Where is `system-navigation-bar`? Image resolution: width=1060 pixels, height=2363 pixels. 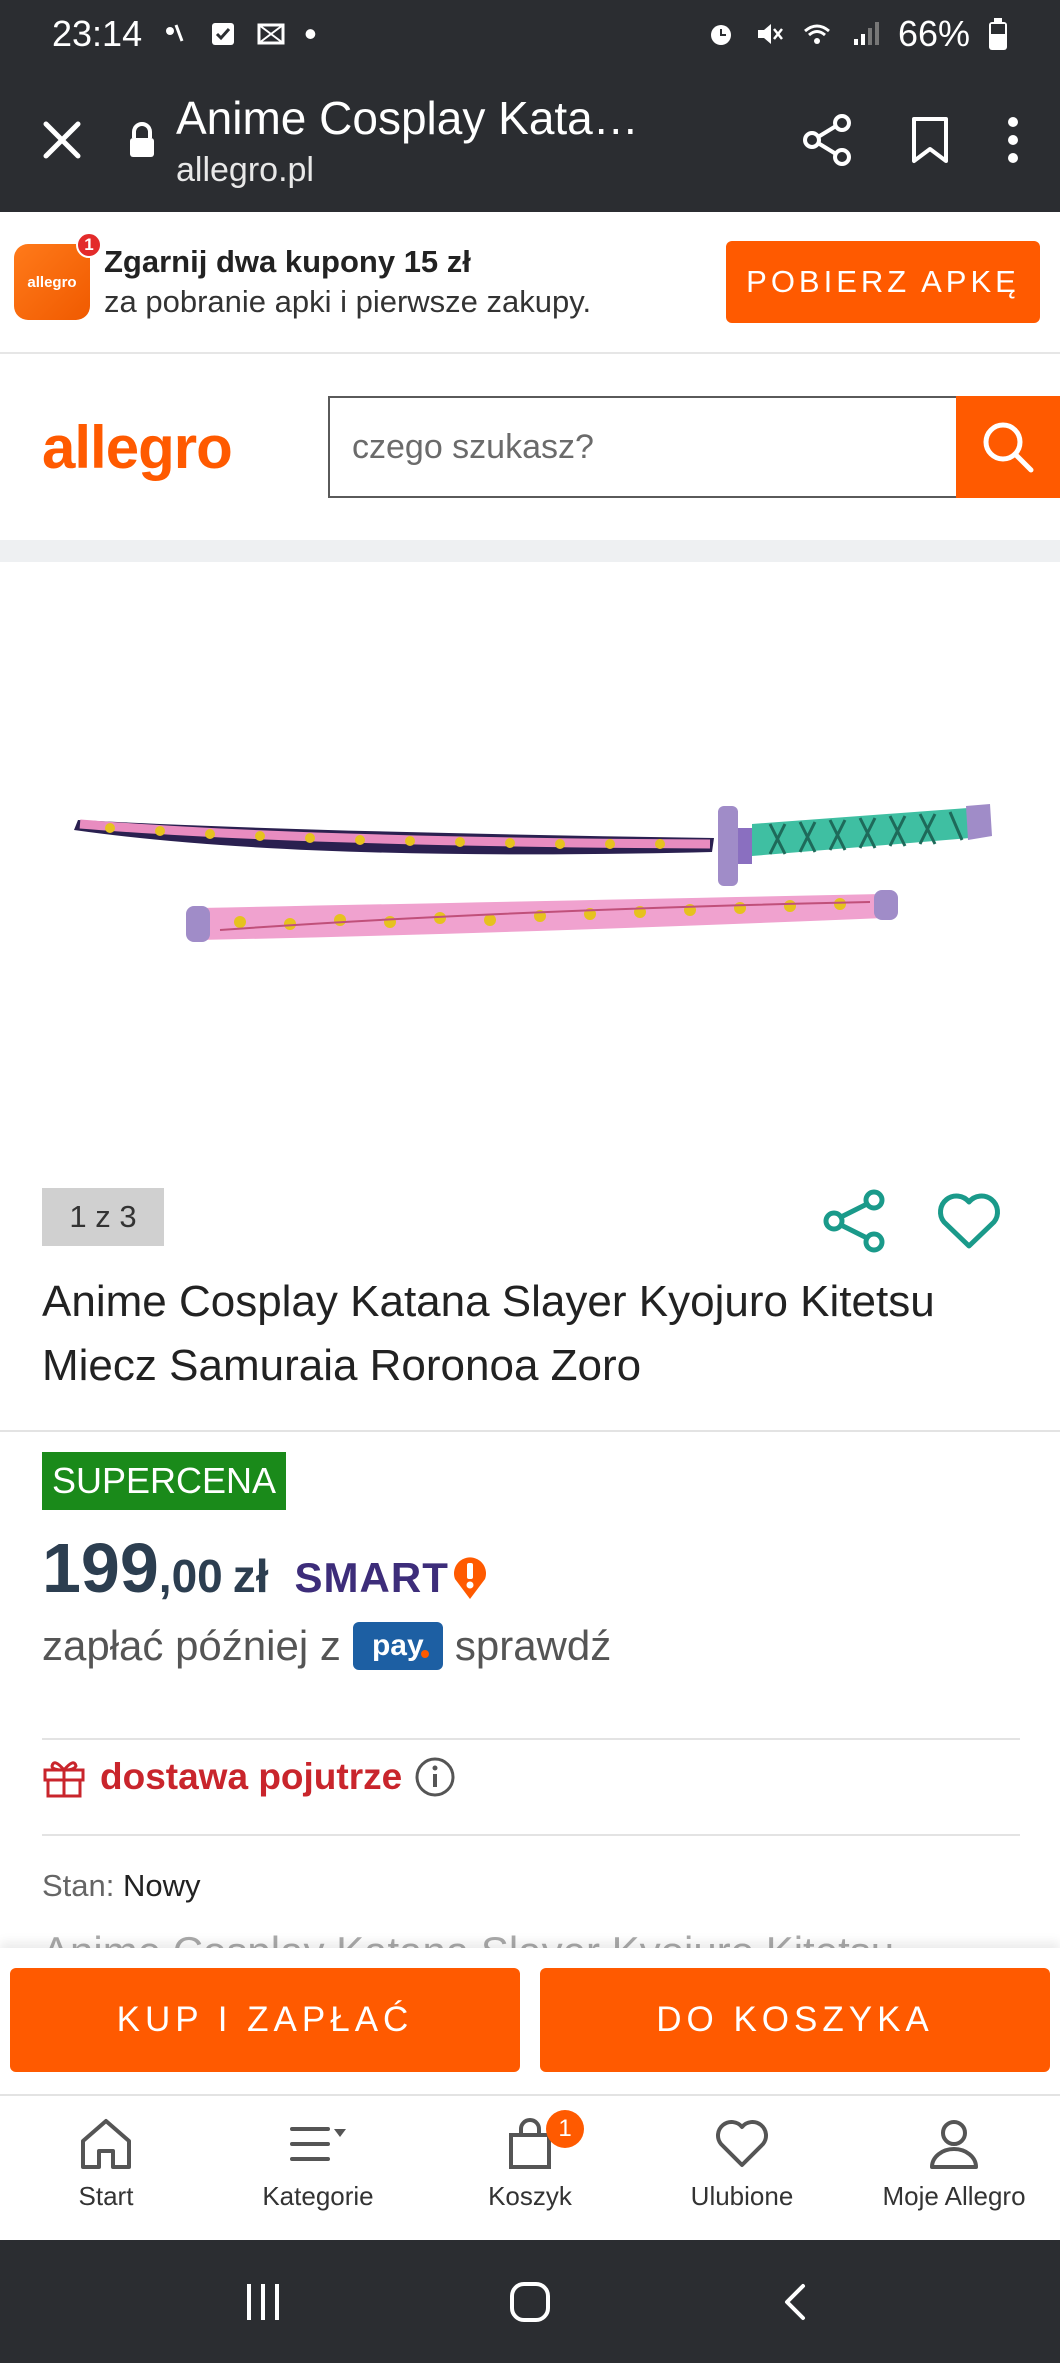 system-navigation-bar is located at coordinates (530, 2301).